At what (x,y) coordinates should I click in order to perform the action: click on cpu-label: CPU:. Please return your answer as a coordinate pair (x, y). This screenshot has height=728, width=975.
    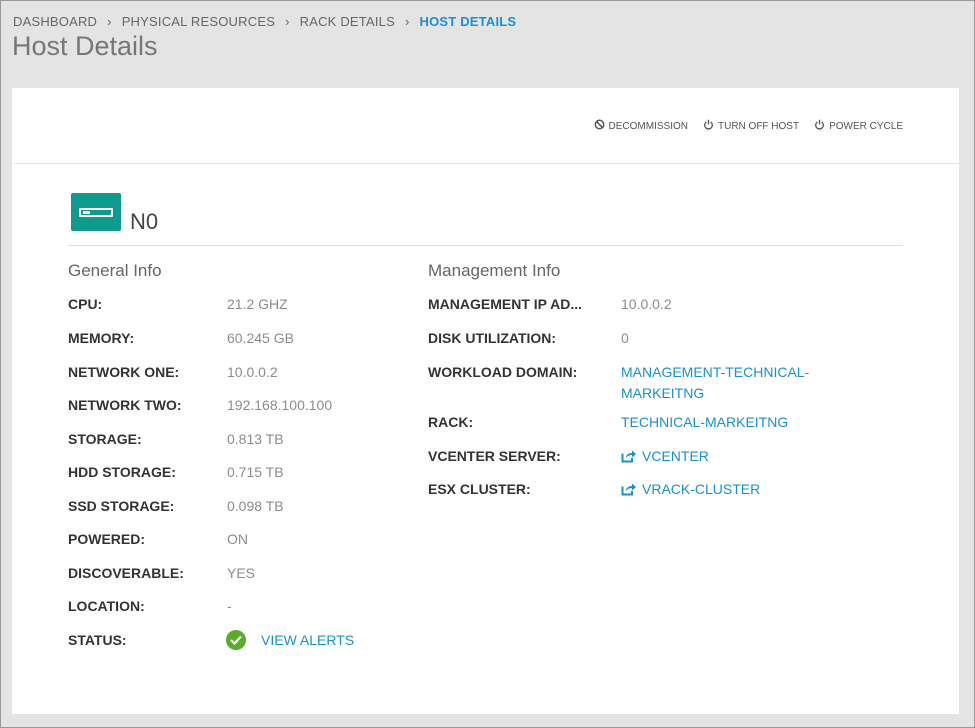
    Looking at the image, I should click on (85, 304).